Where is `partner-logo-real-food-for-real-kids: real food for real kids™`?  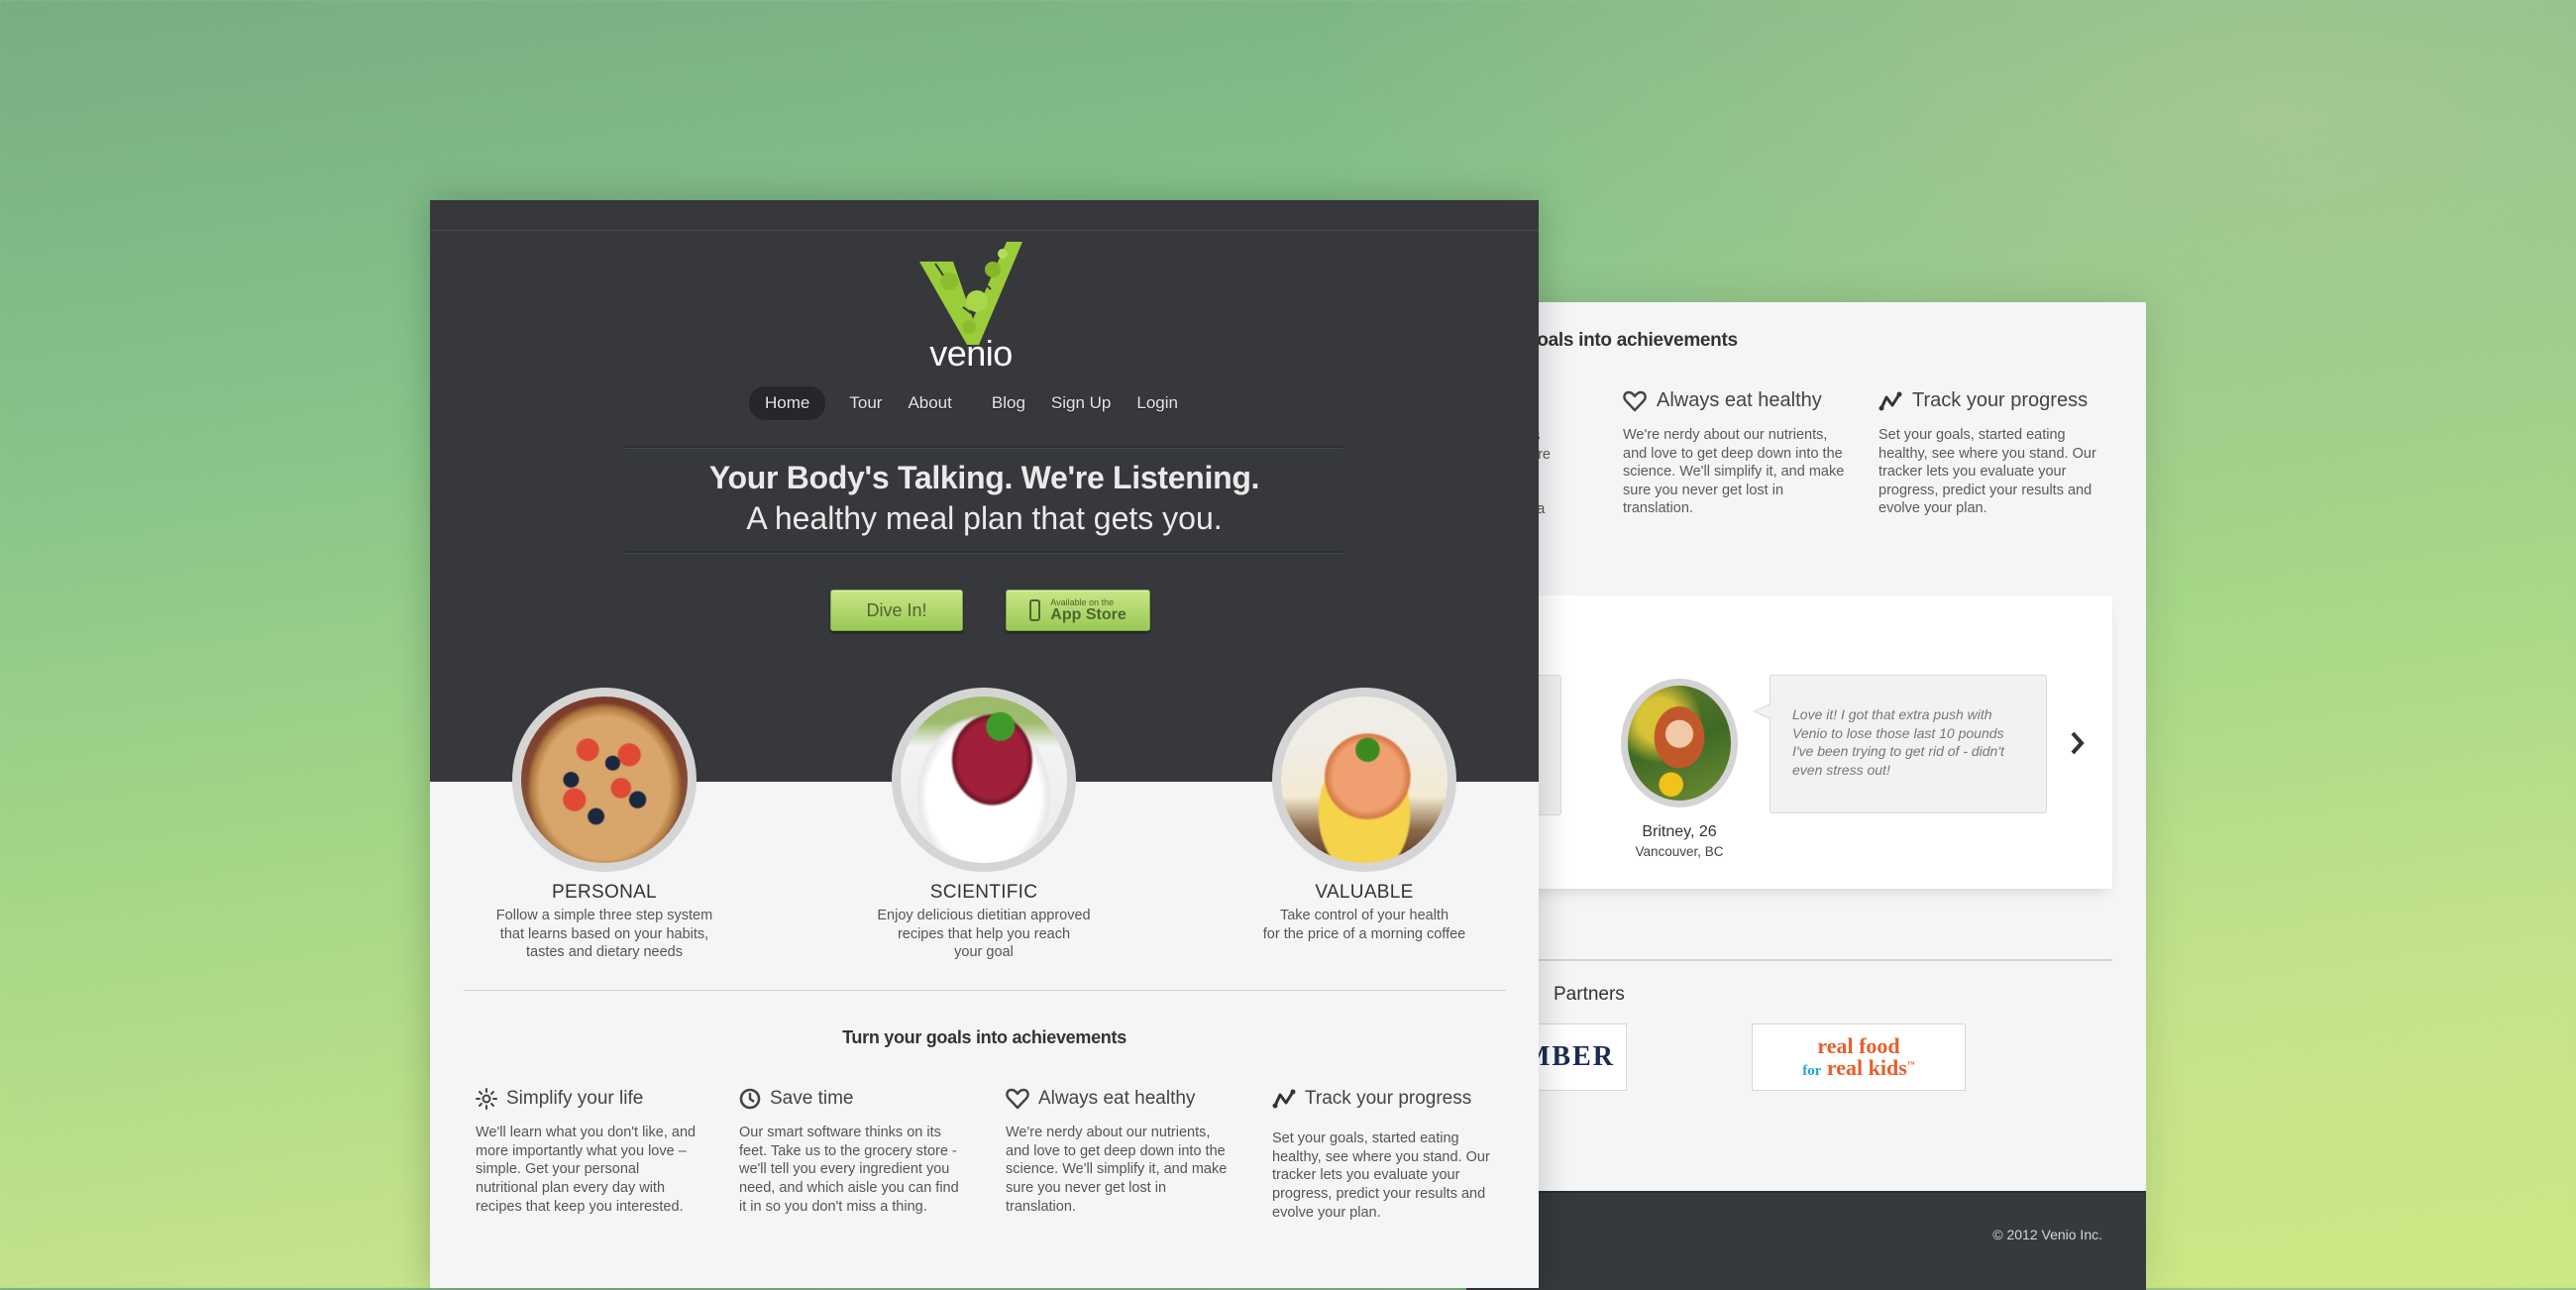 partner-logo-real-food-for-real-kids: real food for real kids™ is located at coordinates (1859, 1057).